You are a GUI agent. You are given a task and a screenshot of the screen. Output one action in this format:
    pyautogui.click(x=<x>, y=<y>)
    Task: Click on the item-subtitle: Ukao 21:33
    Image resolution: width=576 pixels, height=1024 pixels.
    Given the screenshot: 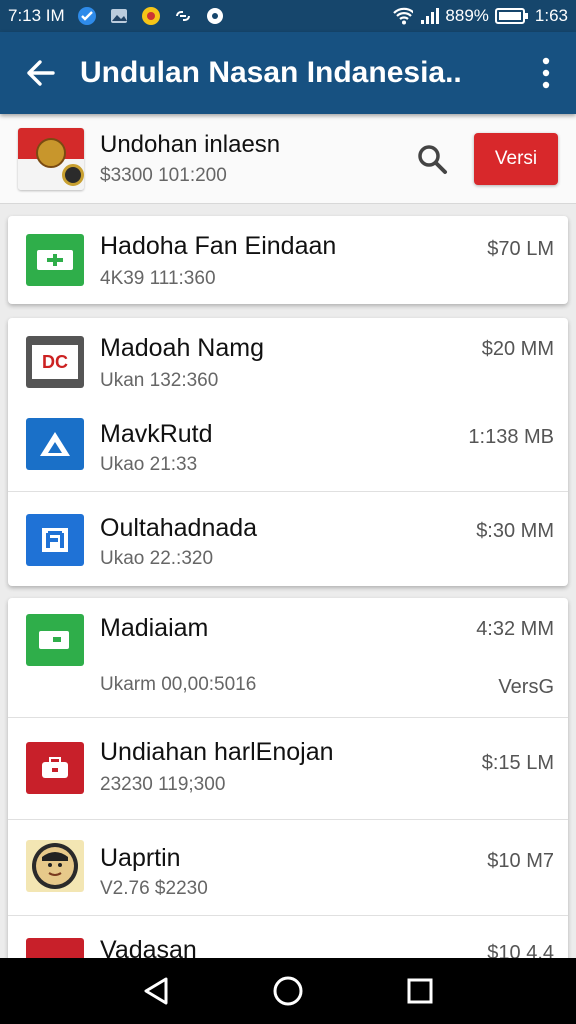 What is the action you would take?
    pyautogui.click(x=149, y=464)
    